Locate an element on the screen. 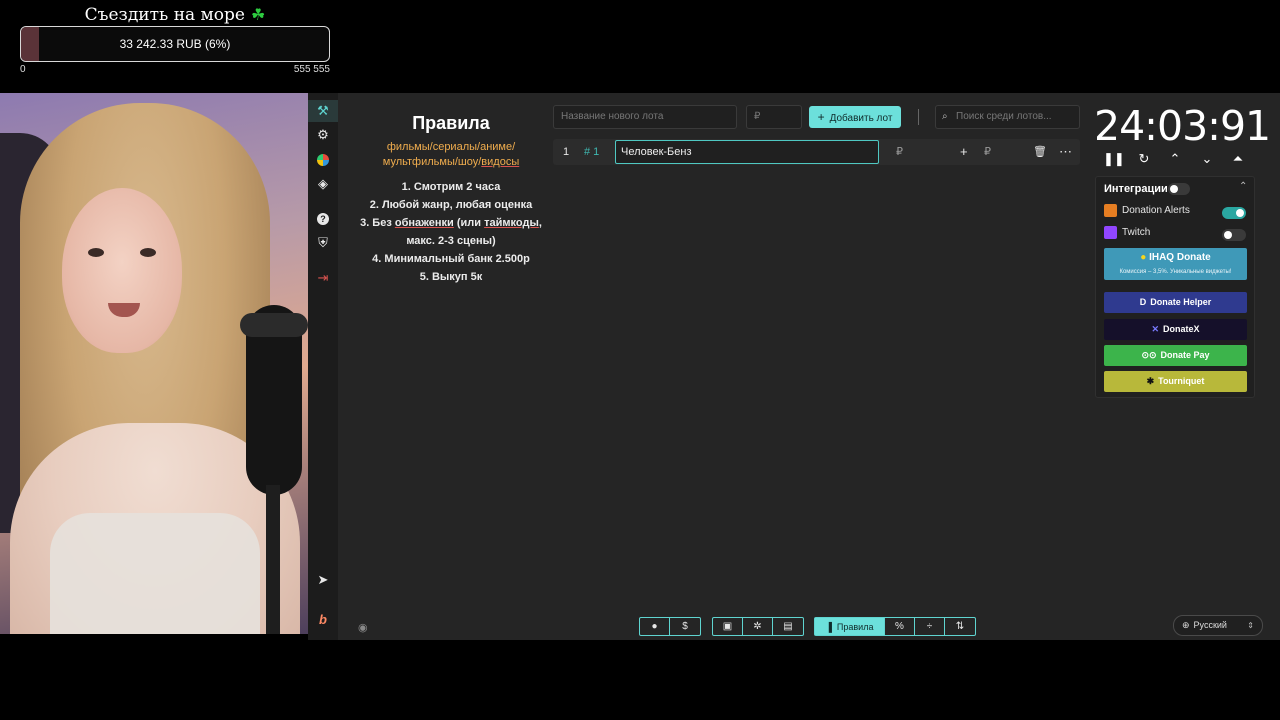 Image resolution: width=1280 pixels, height=720 pixels. rule-item-part-underlined: таймкоды is located at coordinates (511, 223).